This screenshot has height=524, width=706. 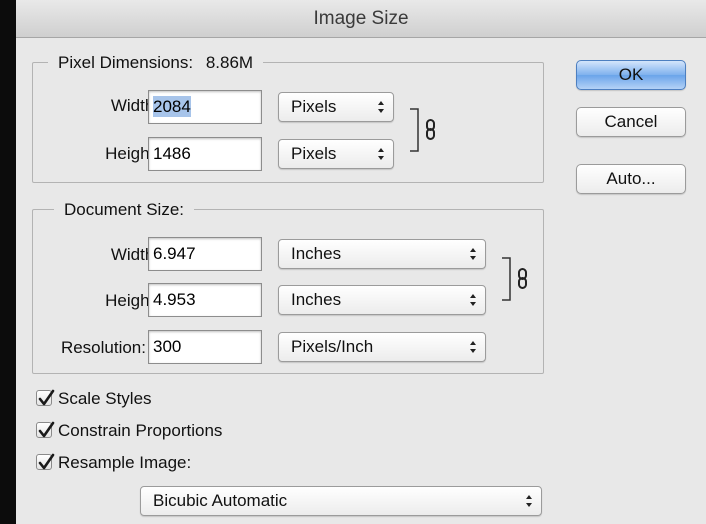 I want to click on doc-height-input: 4.953, so click(x=205, y=300).